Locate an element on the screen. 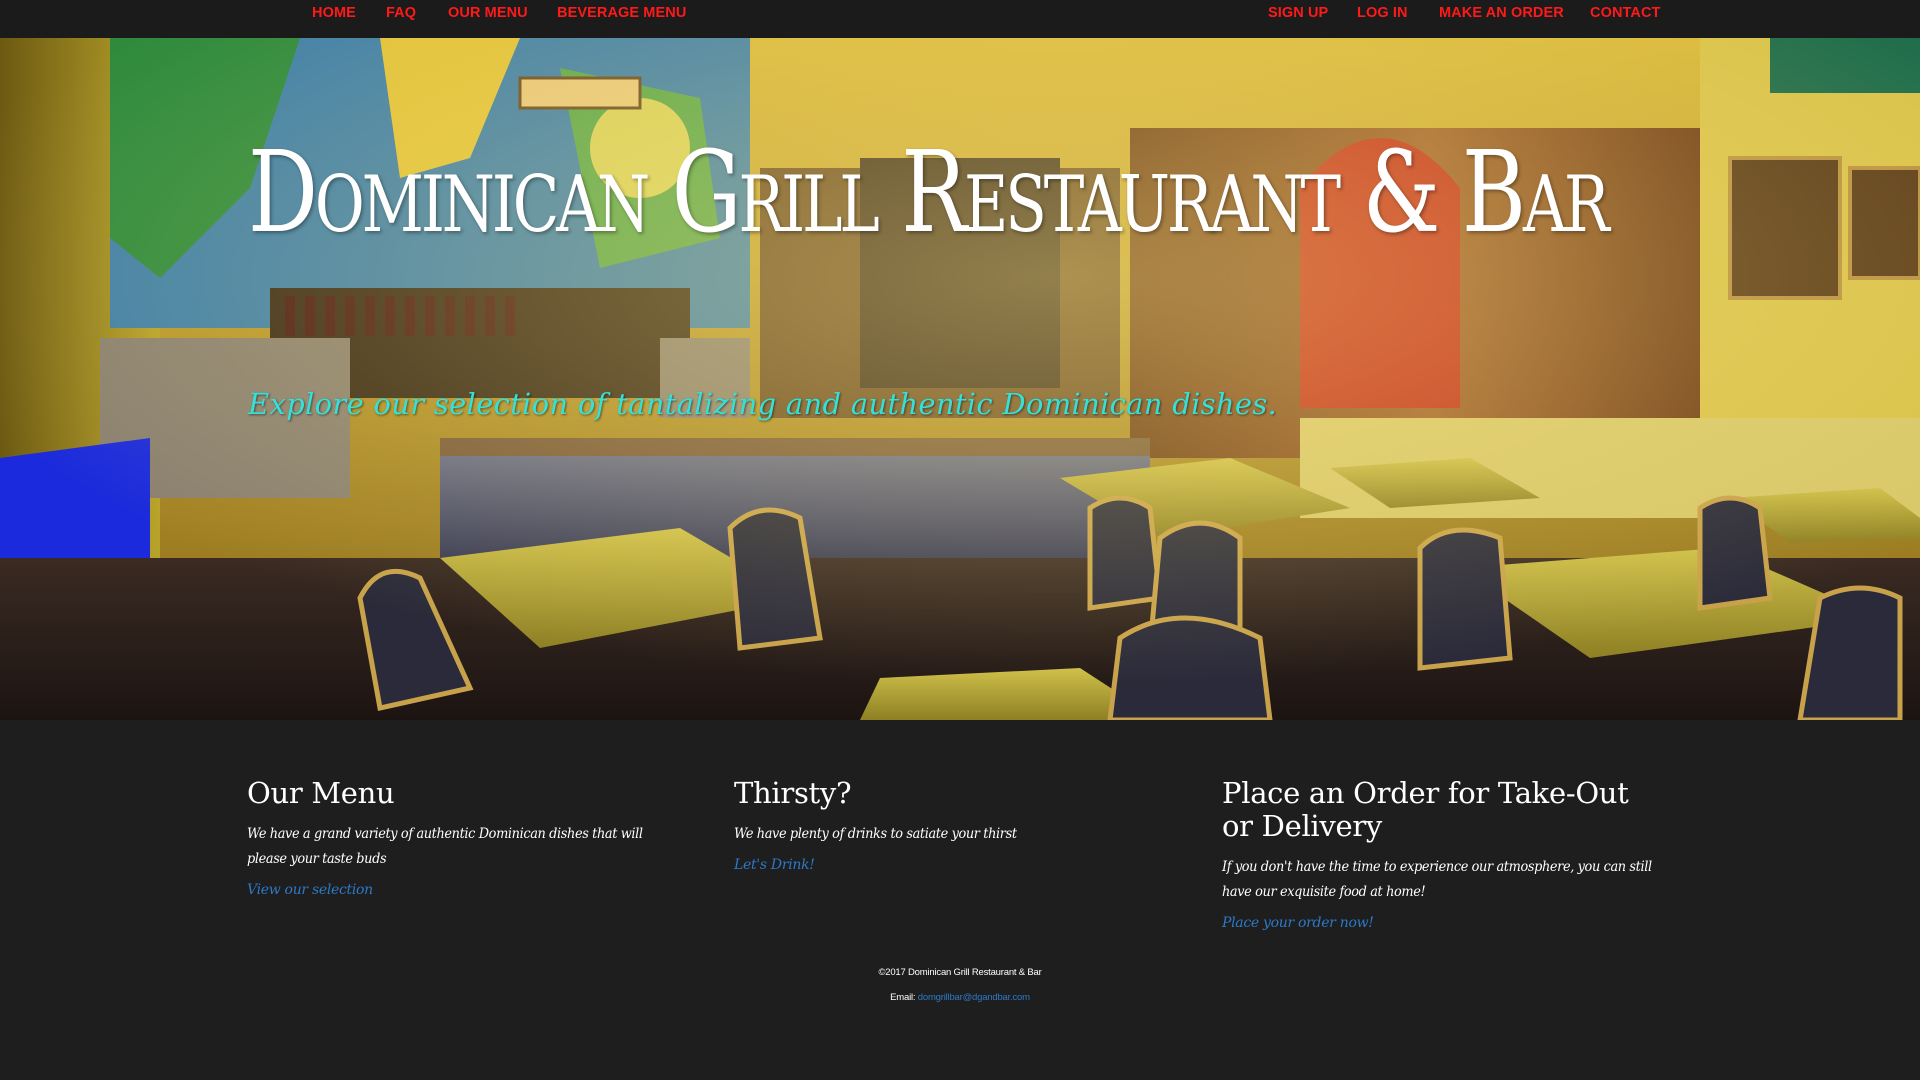 Image resolution: width=1920 pixels, height=1080 pixels. order-heading: Place an Order for Take-Out or Delivery is located at coordinates (1425, 809).